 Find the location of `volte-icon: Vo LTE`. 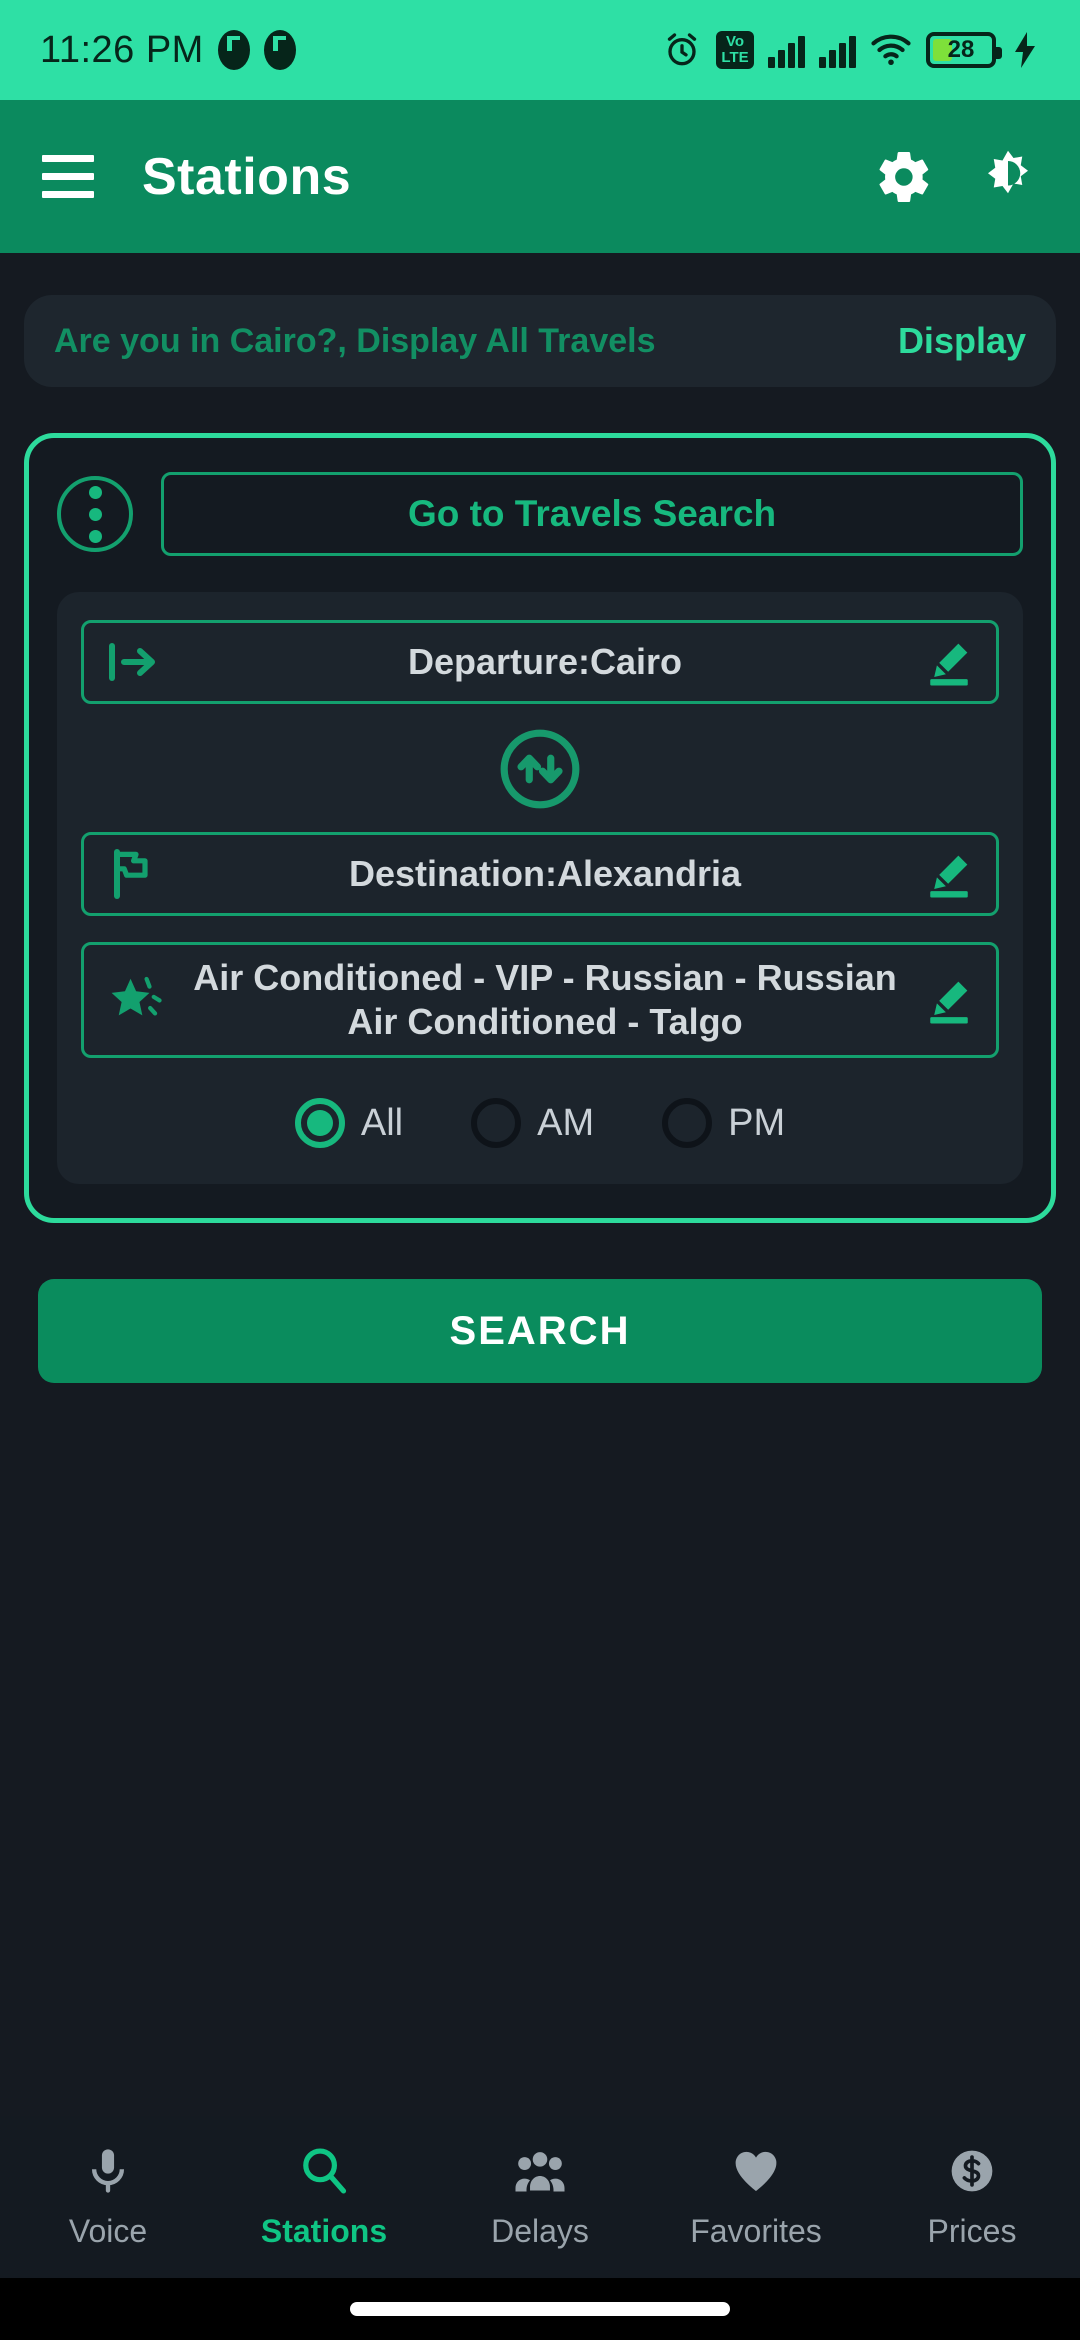

volte-icon: Vo LTE is located at coordinates (735, 50).